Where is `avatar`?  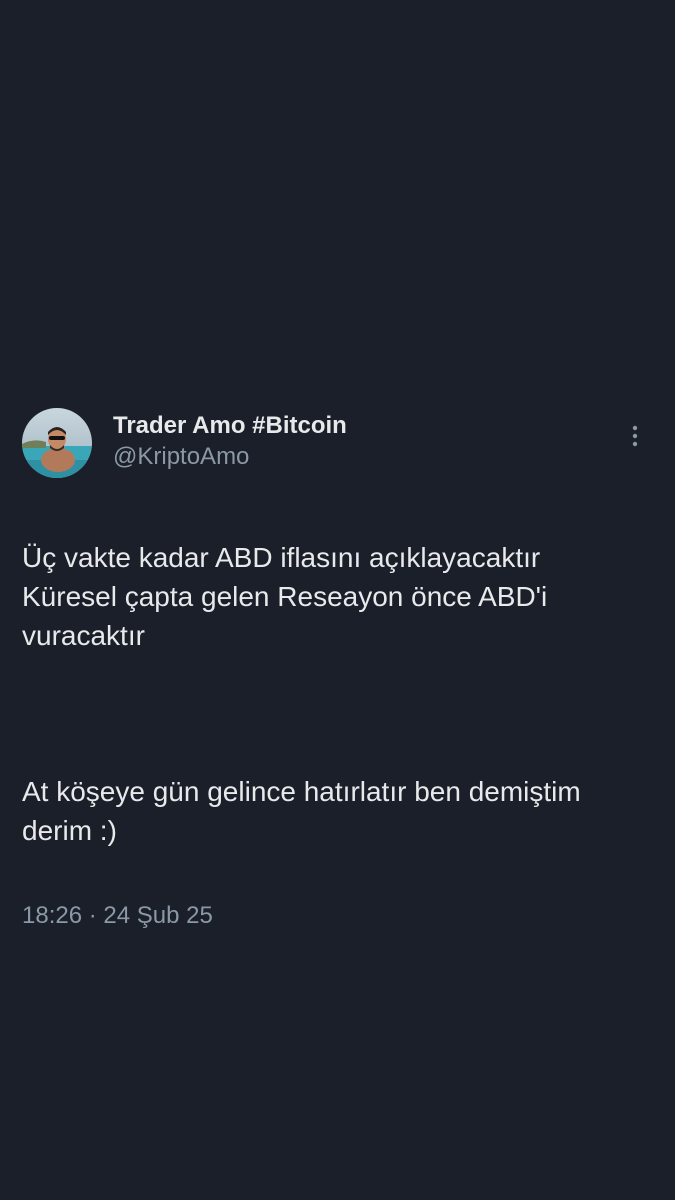
avatar is located at coordinates (57, 443).